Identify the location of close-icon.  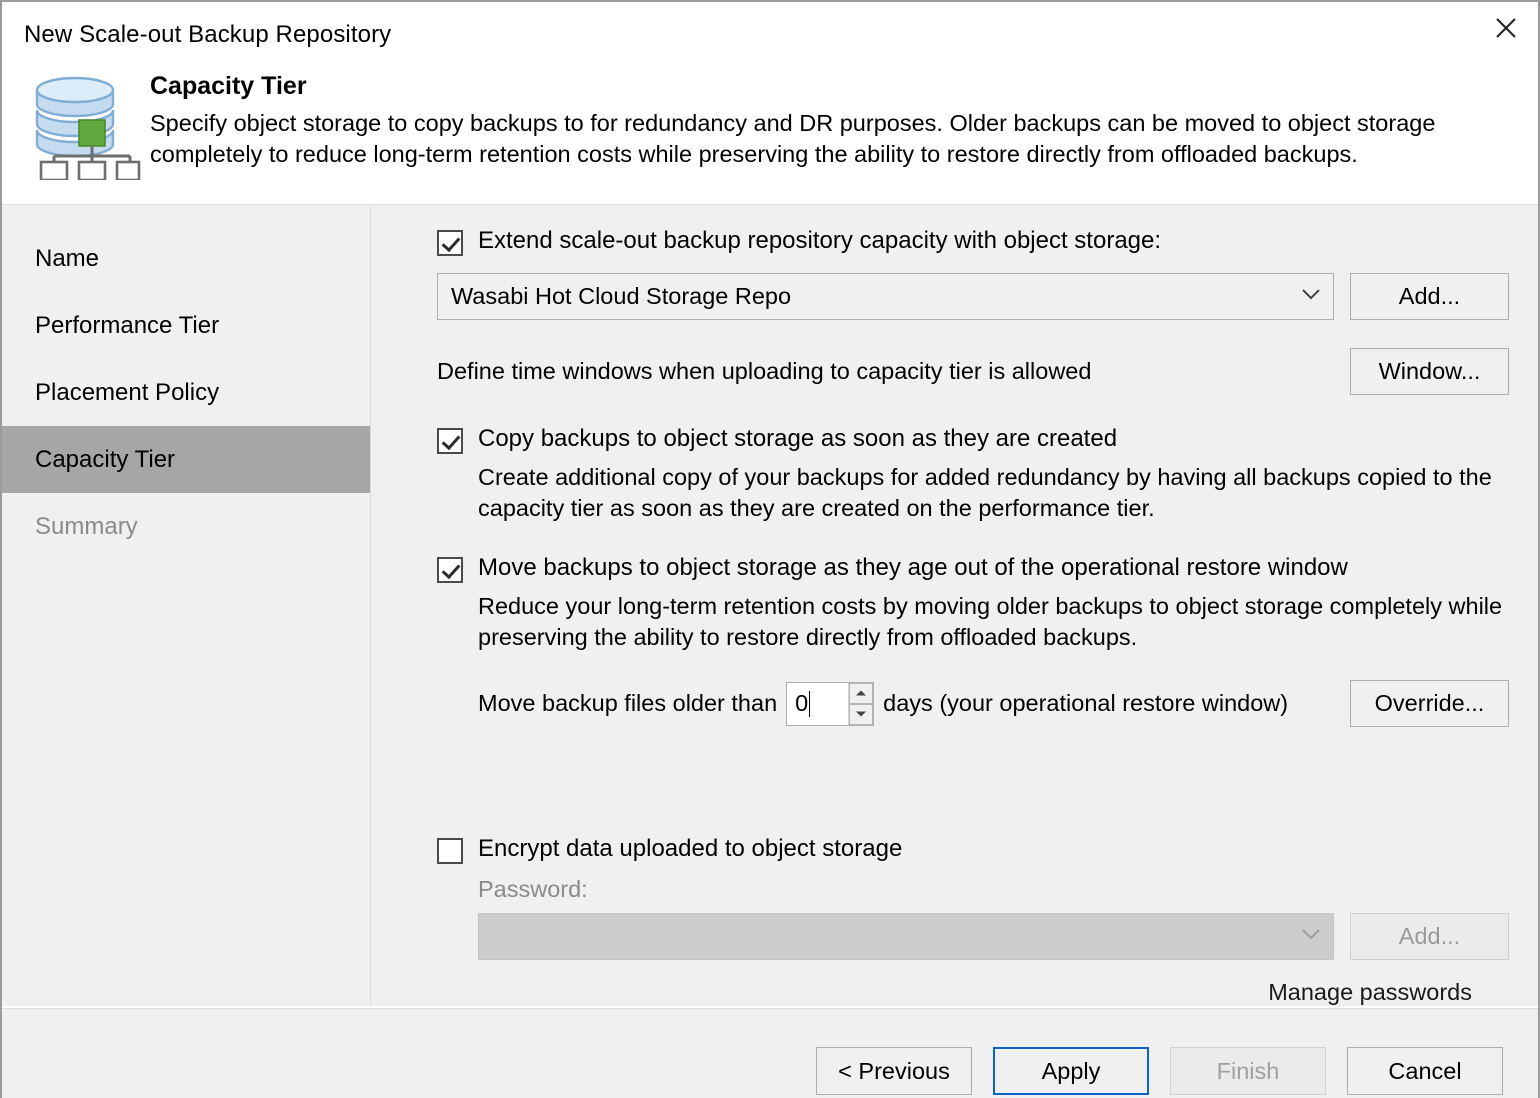
(1506, 28).